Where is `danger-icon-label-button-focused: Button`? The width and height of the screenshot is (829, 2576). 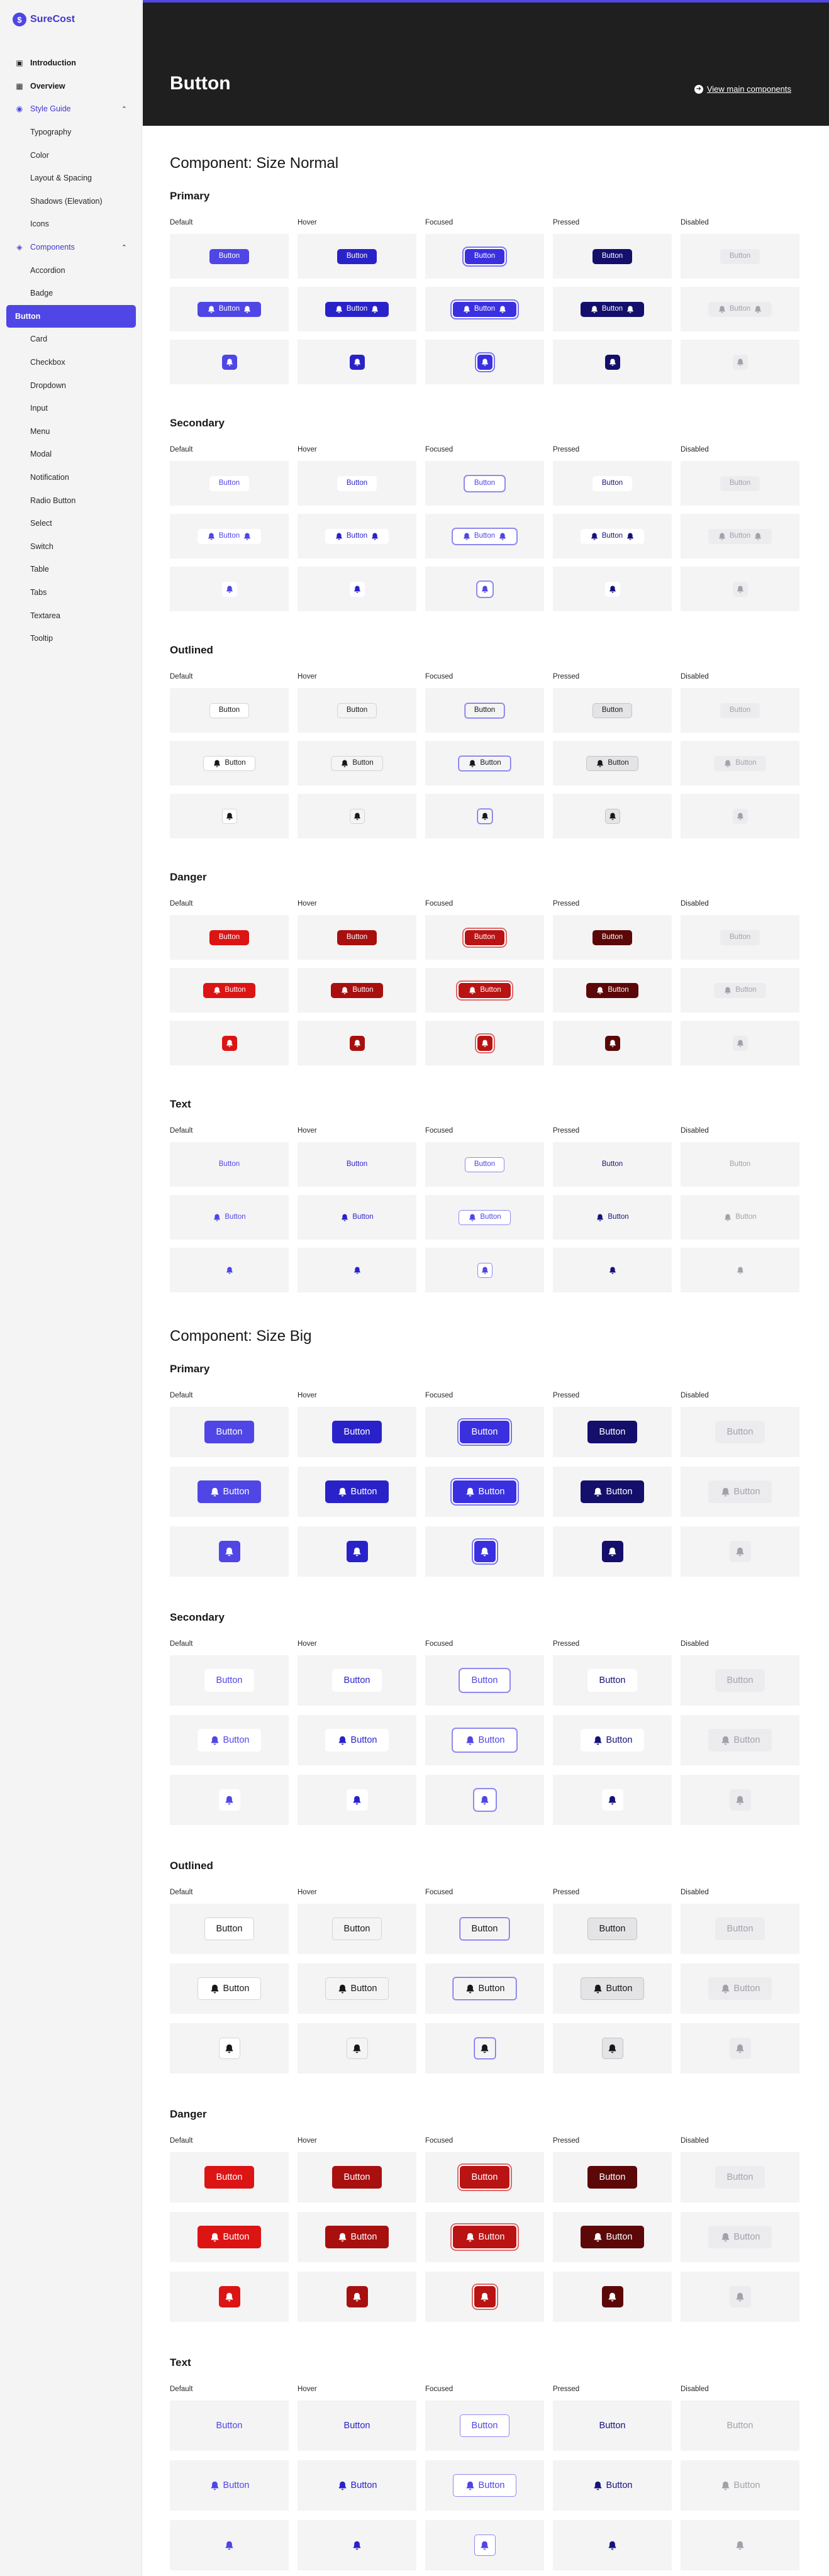 danger-icon-label-button-focused: Button is located at coordinates (485, 990).